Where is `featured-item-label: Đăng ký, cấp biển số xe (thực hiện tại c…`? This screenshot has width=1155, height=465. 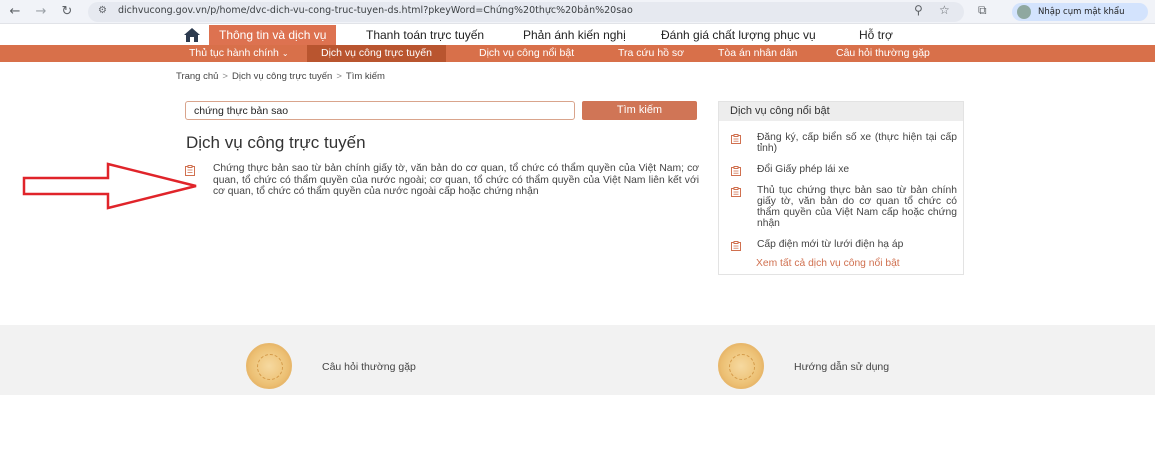
featured-item-label: Đăng ký, cấp biển số xe (thực hiện tại c… is located at coordinates (857, 143).